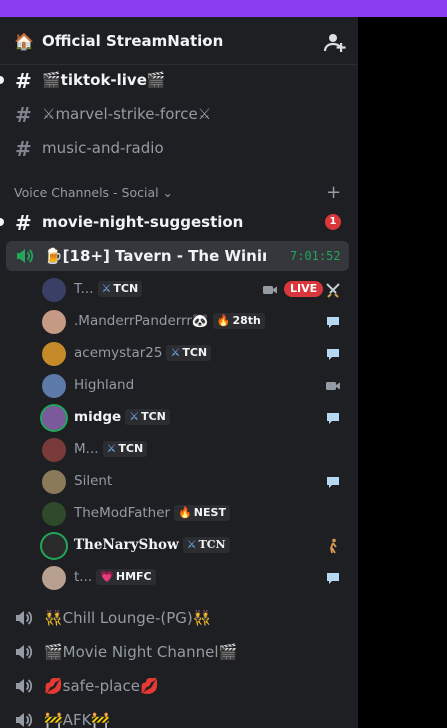 This screenshot has width=447, height=728. I want to click on voice-channel-row: 👯Chill Lounge-(PG)👯, so click(179, 618).